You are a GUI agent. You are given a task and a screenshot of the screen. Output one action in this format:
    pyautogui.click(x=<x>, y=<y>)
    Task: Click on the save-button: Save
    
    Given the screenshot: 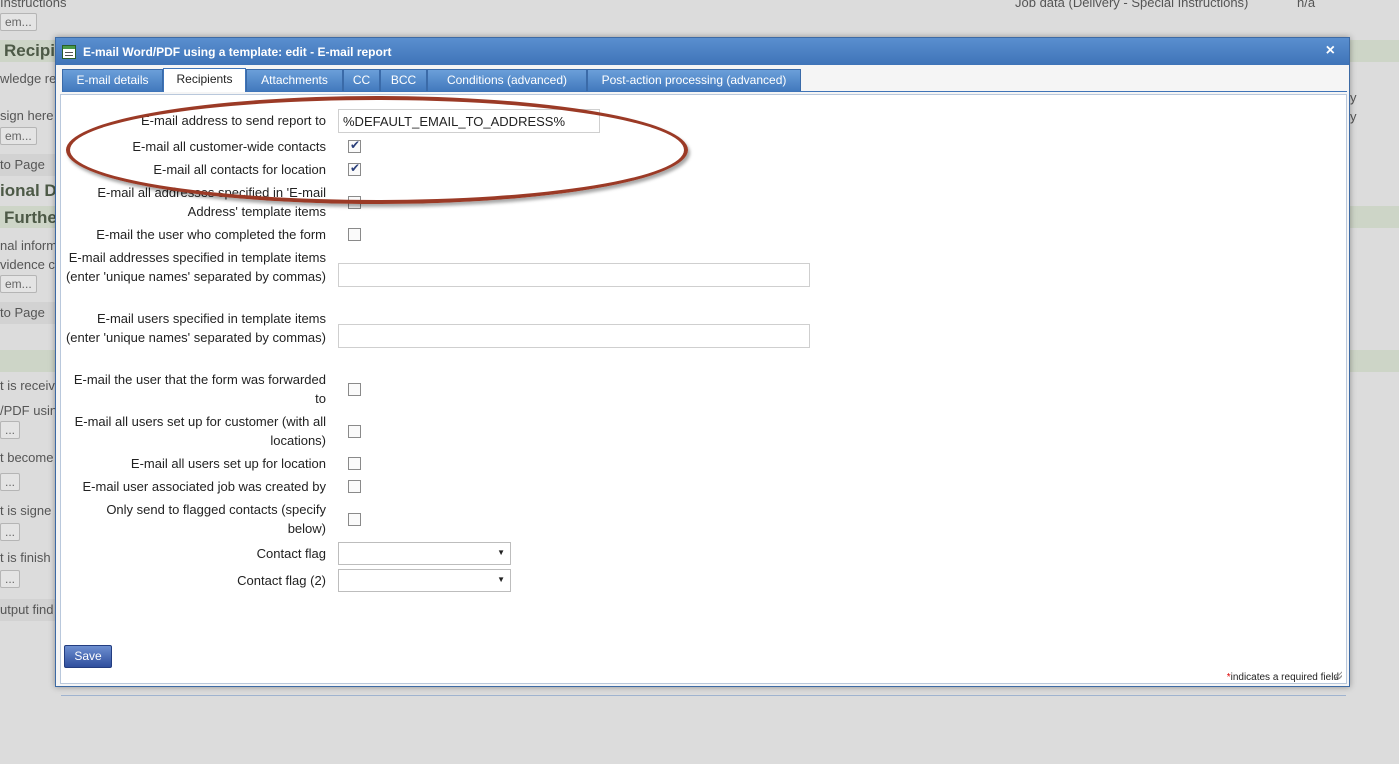 What is the action you would take?
    pyautogui.click(x=88, y=656)
    